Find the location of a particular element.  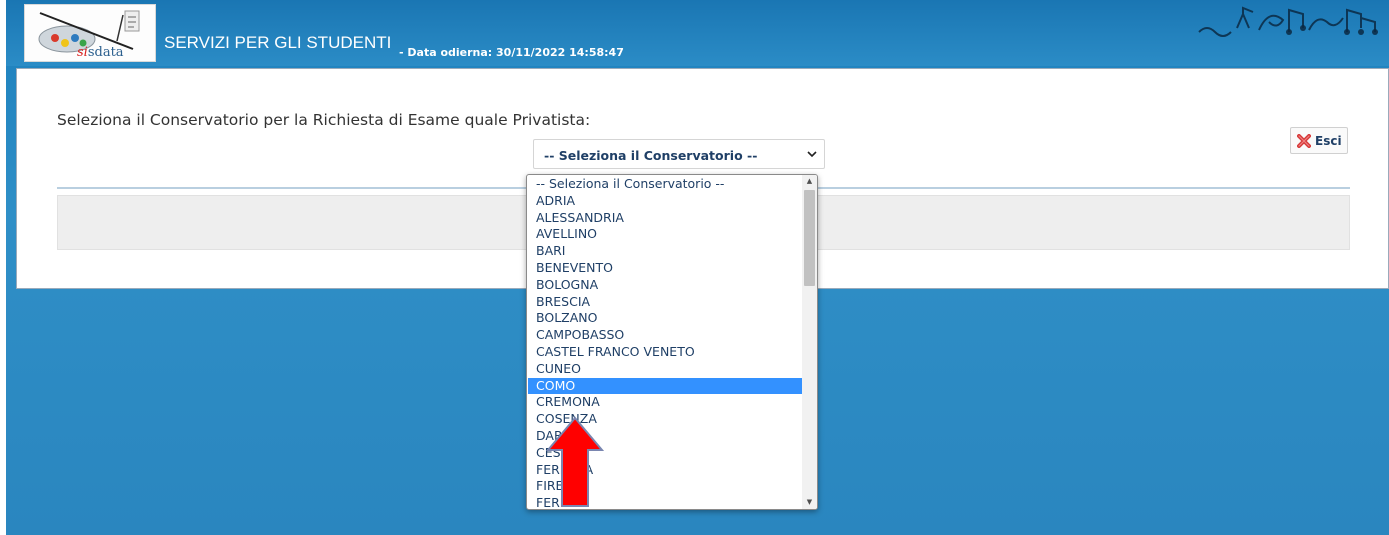

dropdown-option: CUNEO is located at coordinates (665, 369).